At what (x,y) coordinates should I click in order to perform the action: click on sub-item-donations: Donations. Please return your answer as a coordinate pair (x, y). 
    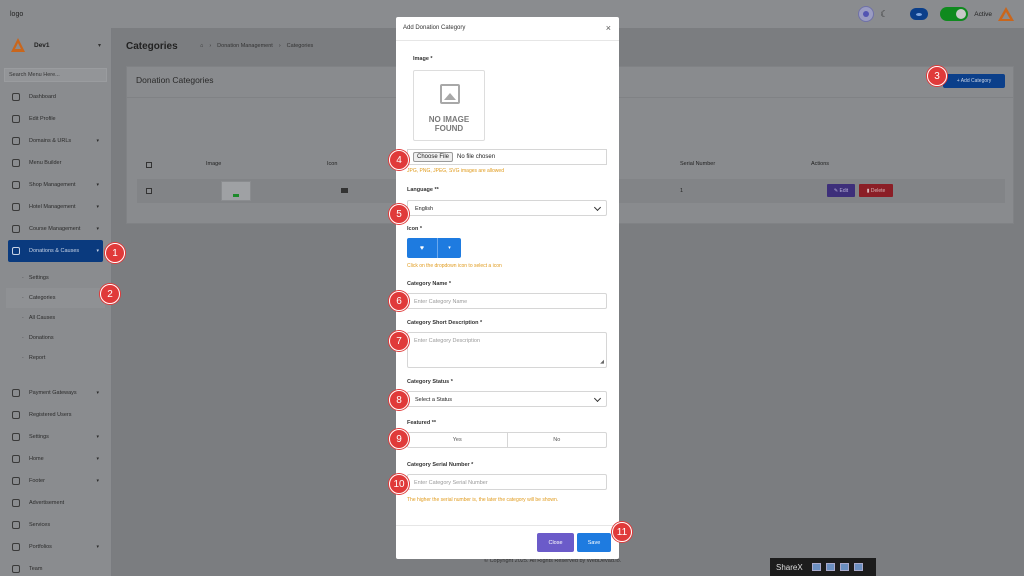
    Looking at the image, I should click on (55, 338).